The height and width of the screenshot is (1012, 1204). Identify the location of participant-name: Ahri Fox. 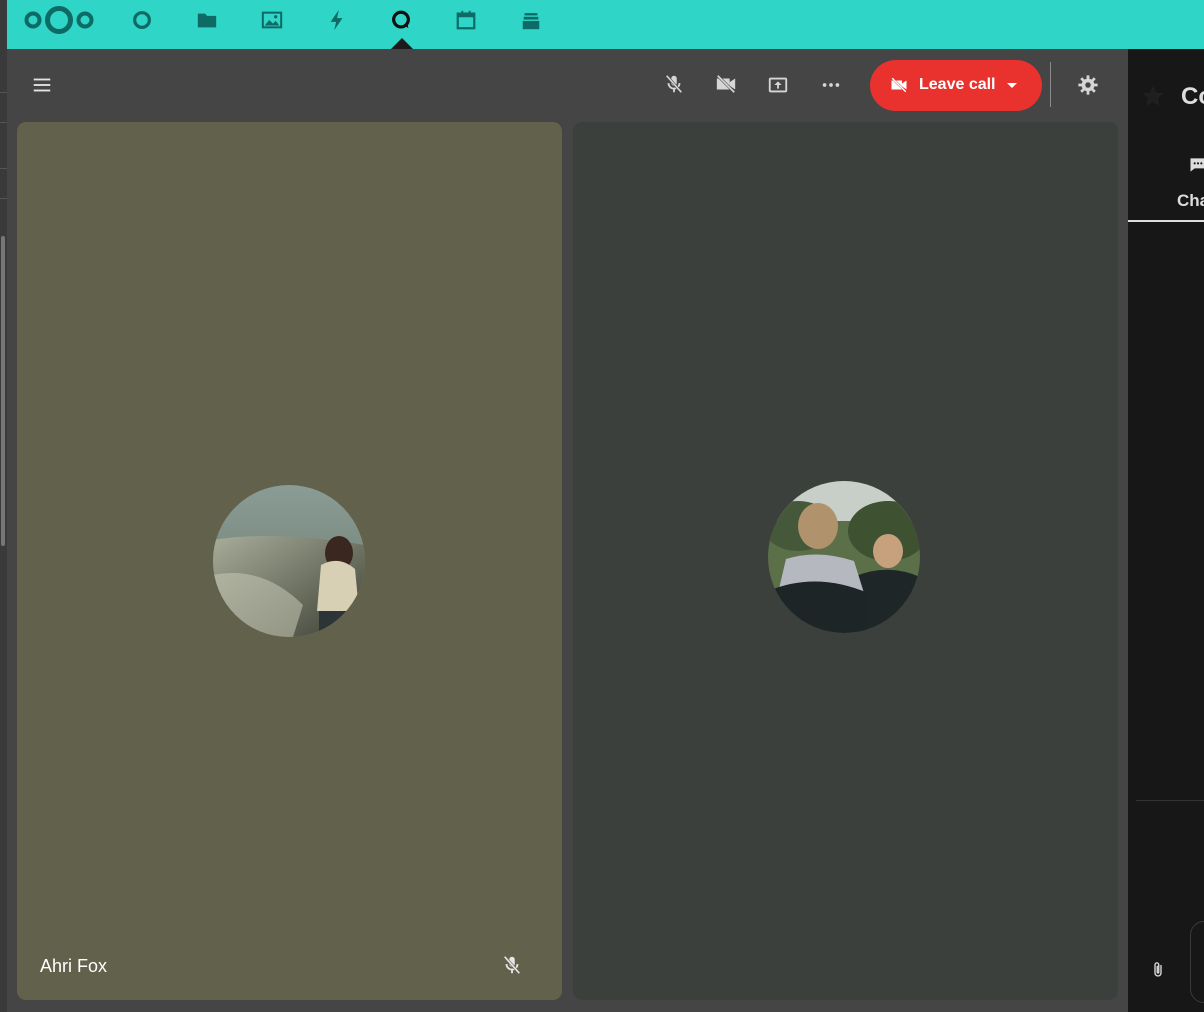
(74, 966).